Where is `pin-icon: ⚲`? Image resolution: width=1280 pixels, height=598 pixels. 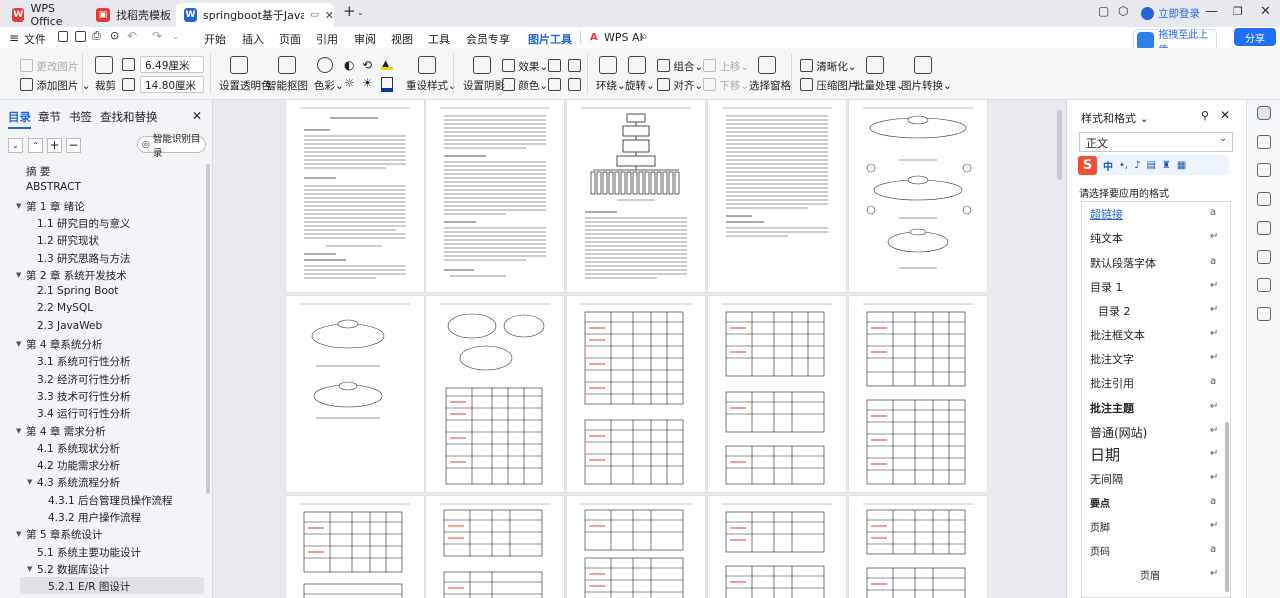 pin-icon: ⚲ is located at coordinates (1205, 115).